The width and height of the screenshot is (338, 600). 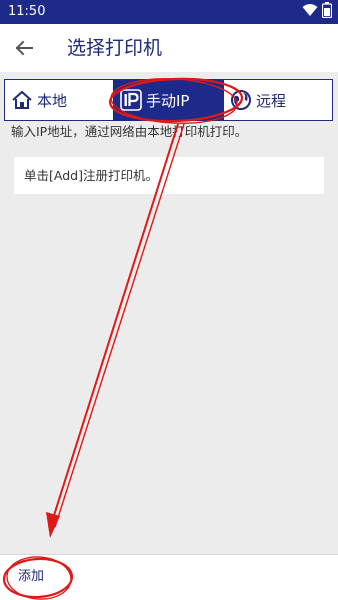 I want to click on status-time: 11:50, so click(x=27, y=11).